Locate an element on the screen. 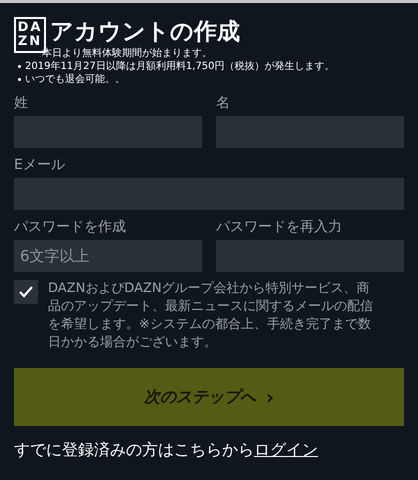 The width and height of the screenshot is (418, 480). note-text: いつでも退会可能。。 is located at coordinates (75, 79).